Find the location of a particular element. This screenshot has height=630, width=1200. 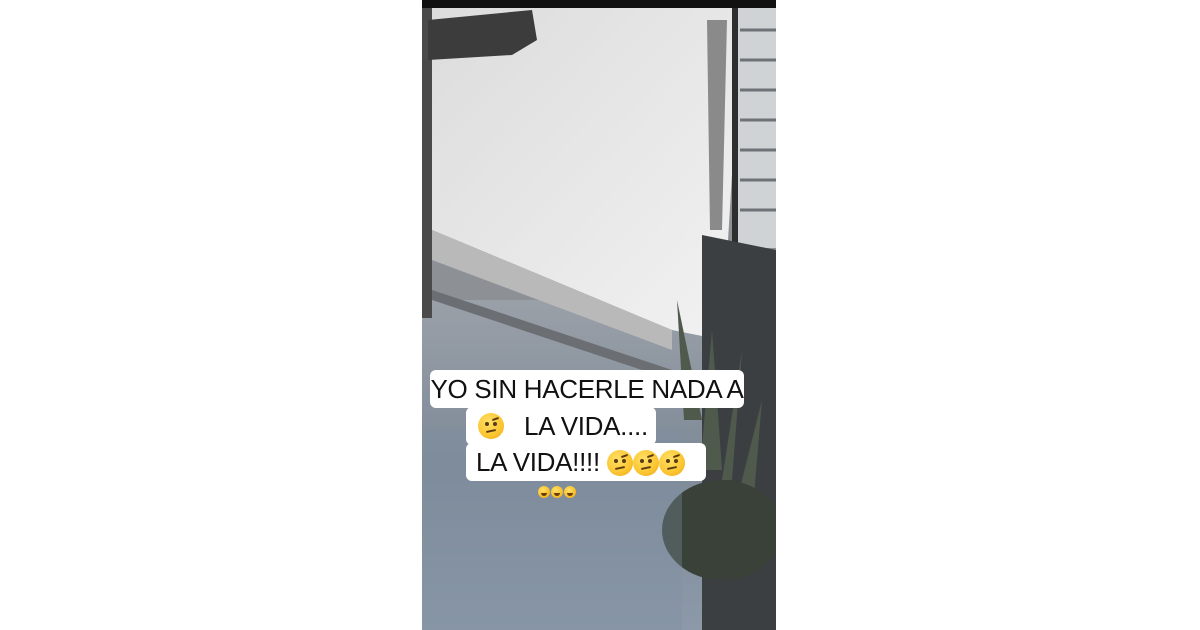

caption-text-1: YO SIN HACERLE NADA A is located at coordinates (587, 389).